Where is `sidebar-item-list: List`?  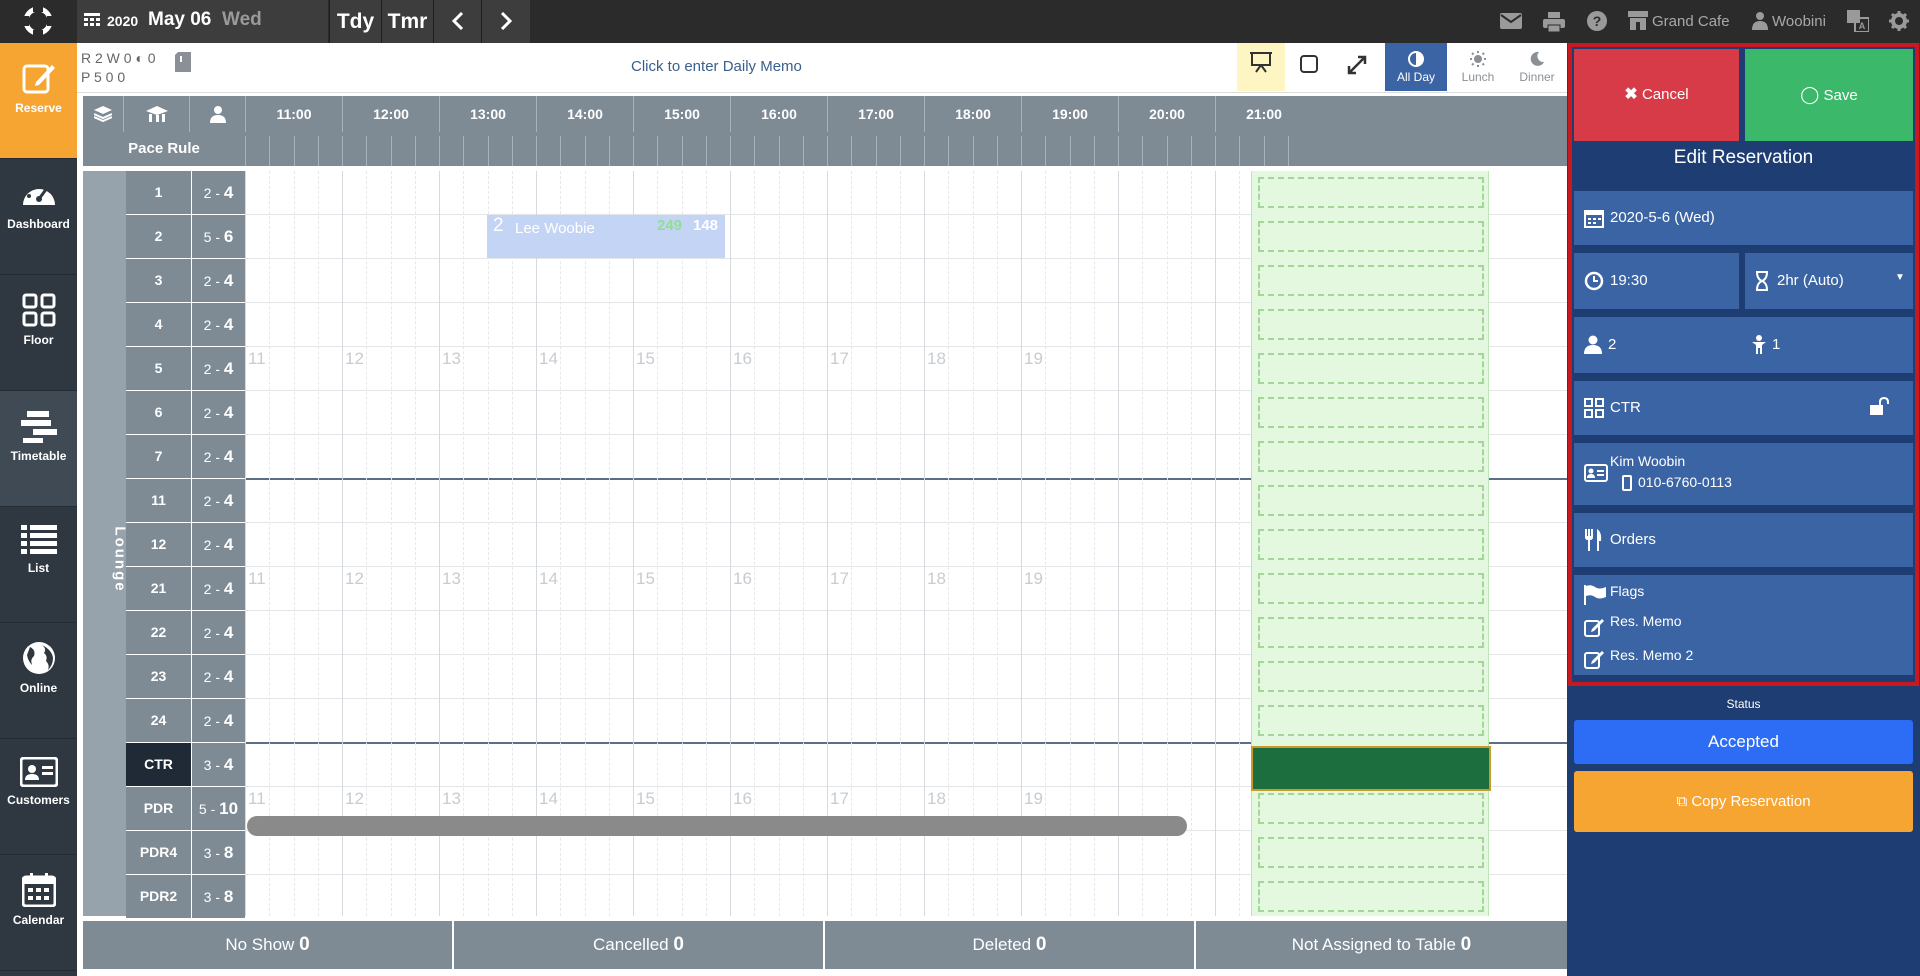 sidebar-item-list: List is located at coordinates (38, 565).